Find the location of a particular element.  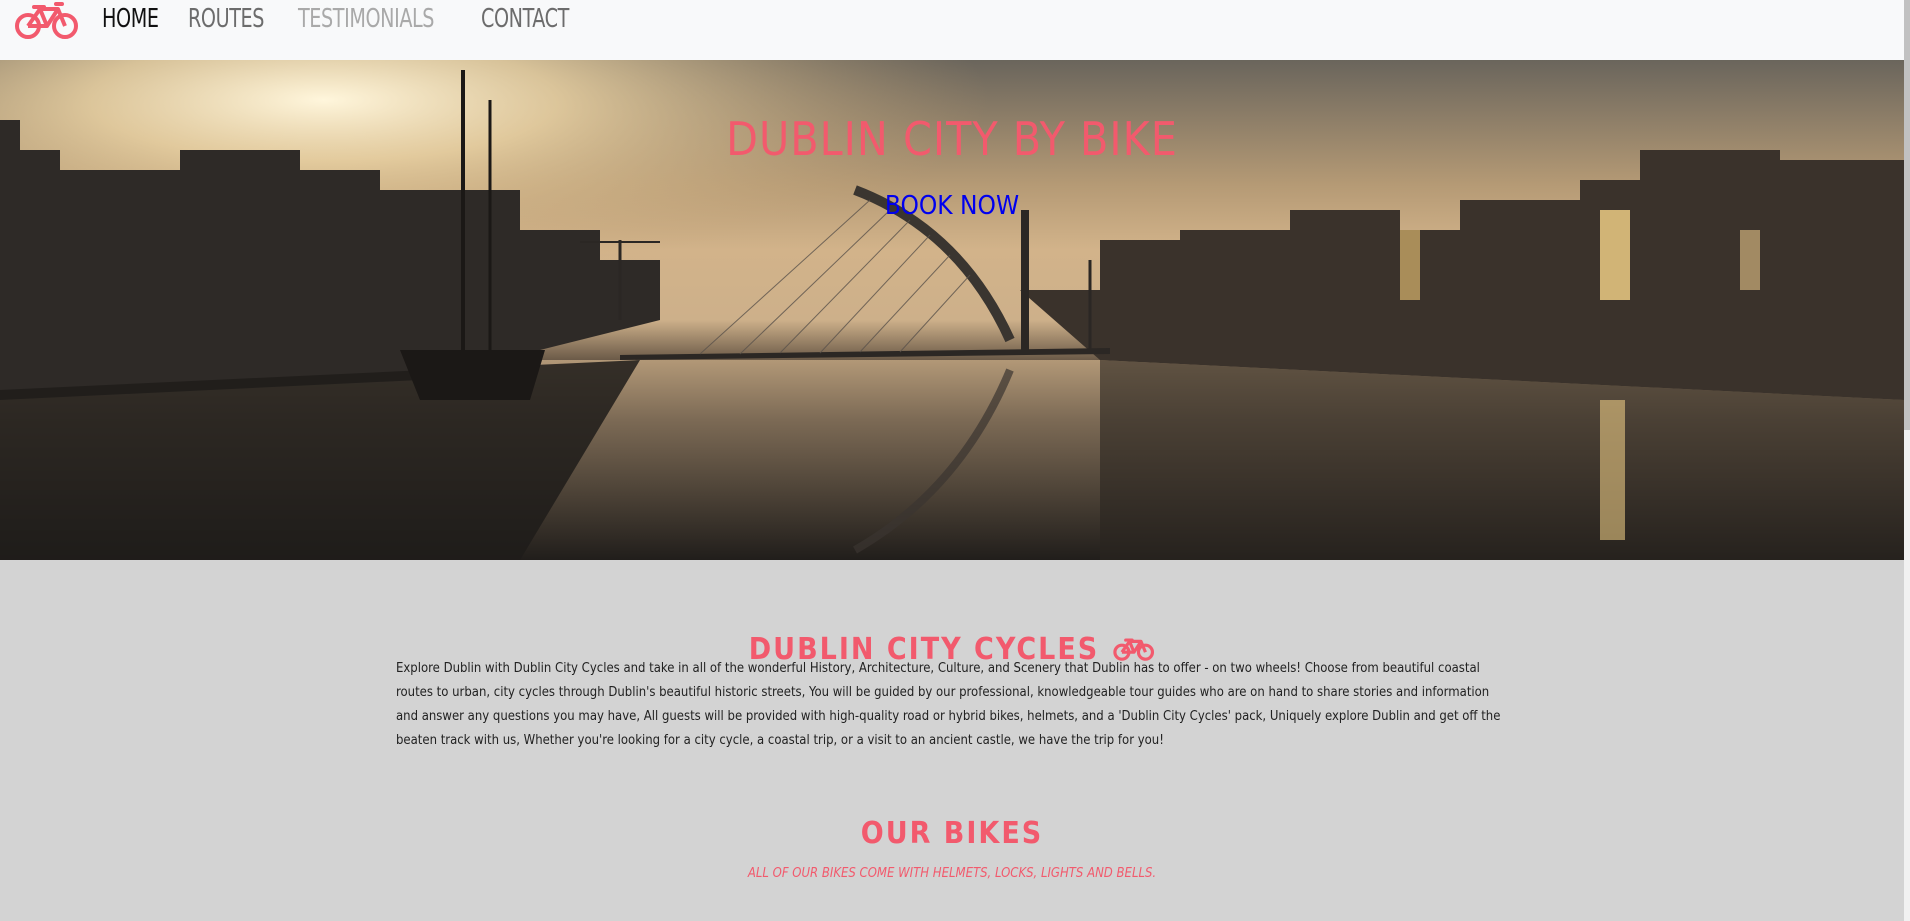

bicycle-icon is located at coordinates (46, 20).